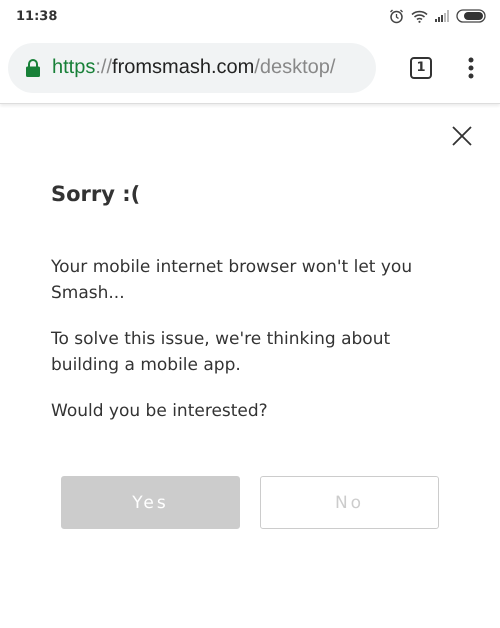 The width and height of the screenshot is (500, 628). What do you see at coordinates (221, 352) in the screenshot?
I see `dialog-text: To solve this issue, we're thinking about building a mobile app.` at bounding box center [221, 352].